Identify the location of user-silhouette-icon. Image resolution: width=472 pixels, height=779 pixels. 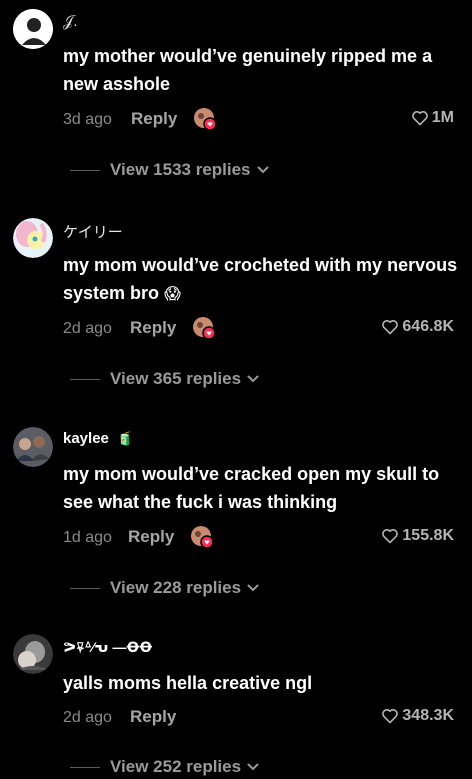
(33, 29).